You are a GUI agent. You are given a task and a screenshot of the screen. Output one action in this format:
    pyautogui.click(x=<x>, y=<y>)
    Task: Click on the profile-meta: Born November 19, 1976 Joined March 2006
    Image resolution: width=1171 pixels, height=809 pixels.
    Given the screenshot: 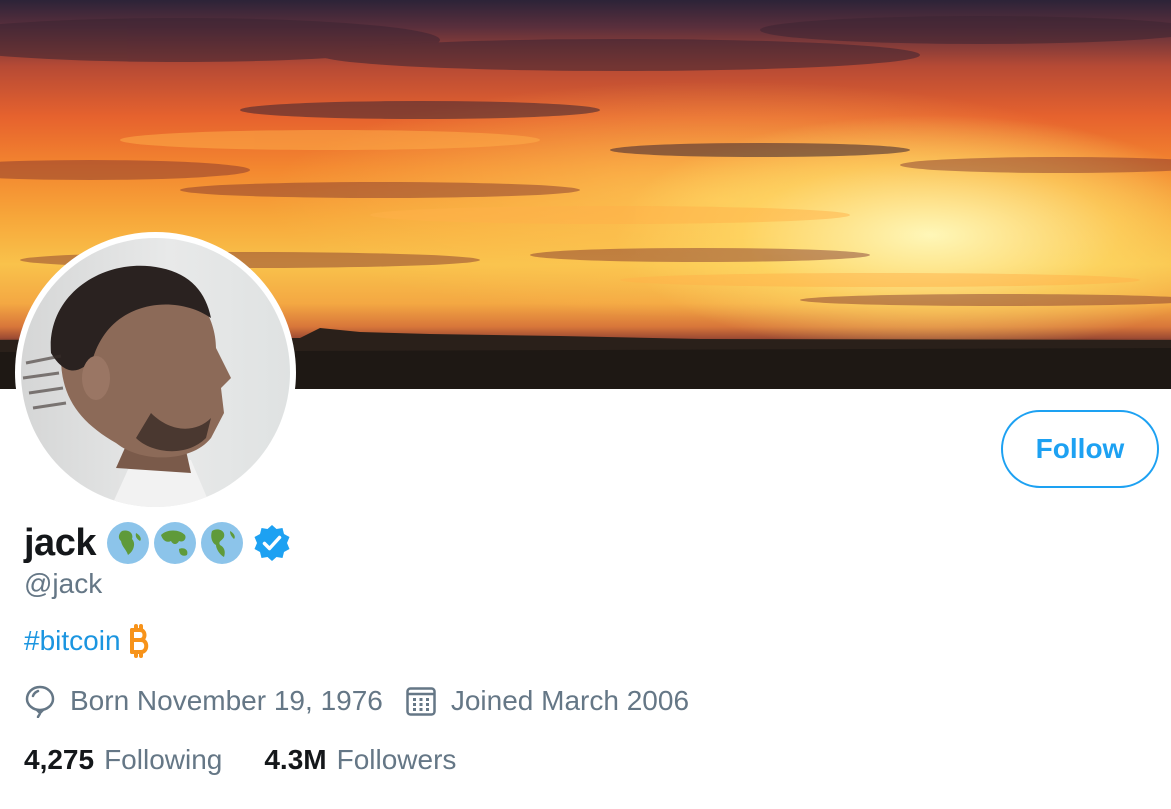 What is the action you would take?
    pyautogui.click(x=356, y=701)
    